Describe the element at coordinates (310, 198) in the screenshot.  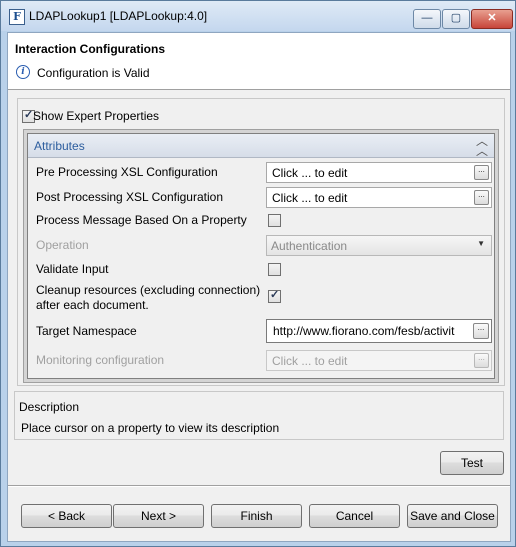
I see `post-processing-xsl-value: Click ... to edit` at that location.